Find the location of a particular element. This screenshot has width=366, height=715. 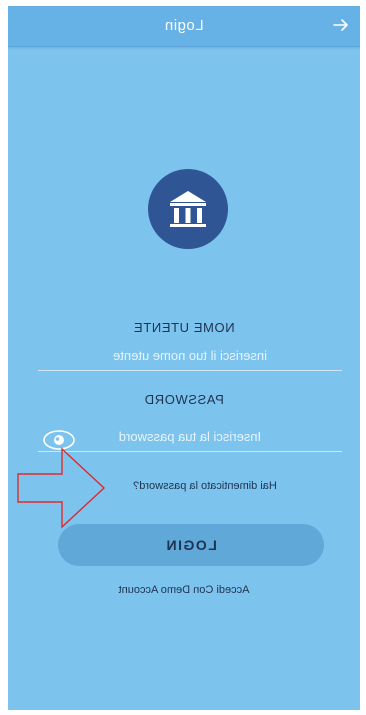

red-arrow-icon is located at coordinates (61, 488).